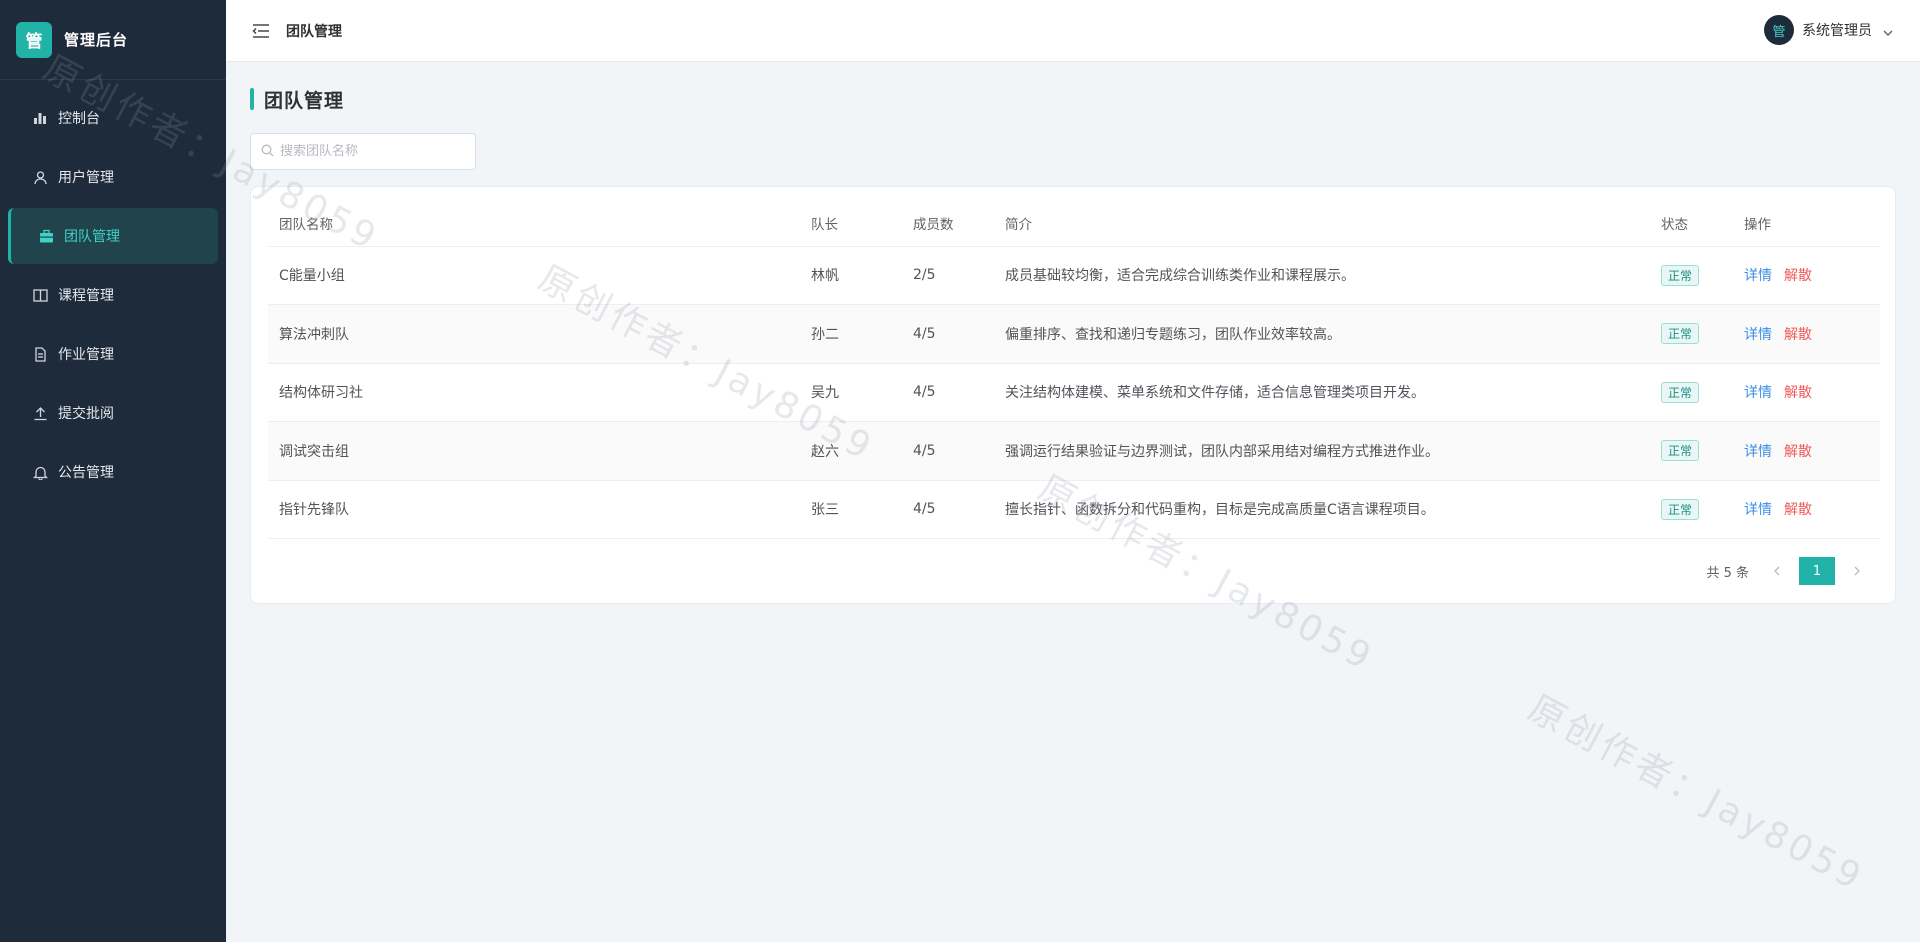 This screenshot has width=1920, height=942. I want to click on sidebar-item-users: 用户管理, so click(113, 177).